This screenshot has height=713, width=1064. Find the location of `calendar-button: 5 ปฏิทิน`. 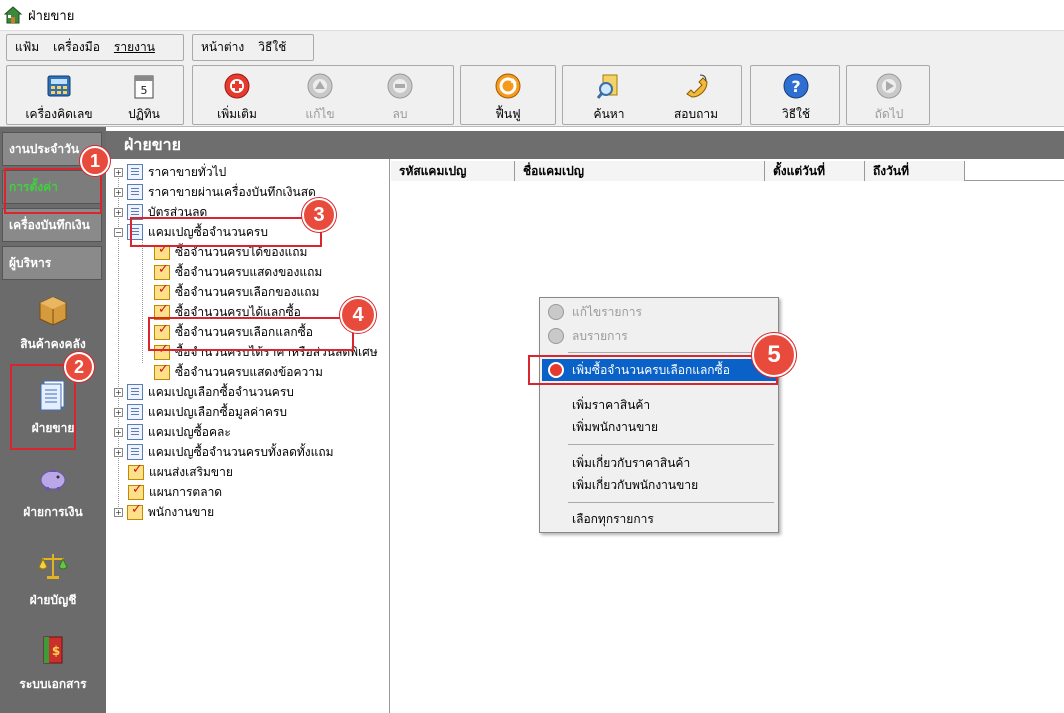

calendar-button: 5 ปฏิทิน is located at coordinates (144, 95).